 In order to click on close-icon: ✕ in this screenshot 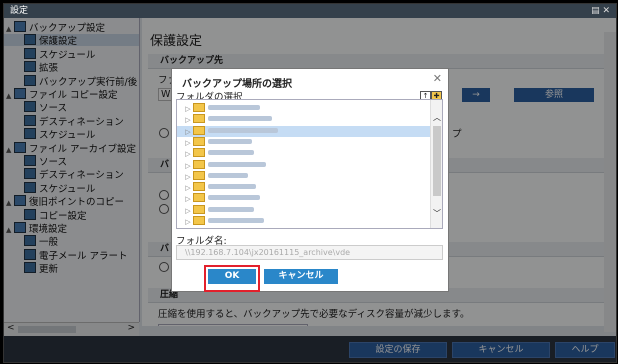, I will do `click(437, 78)`.